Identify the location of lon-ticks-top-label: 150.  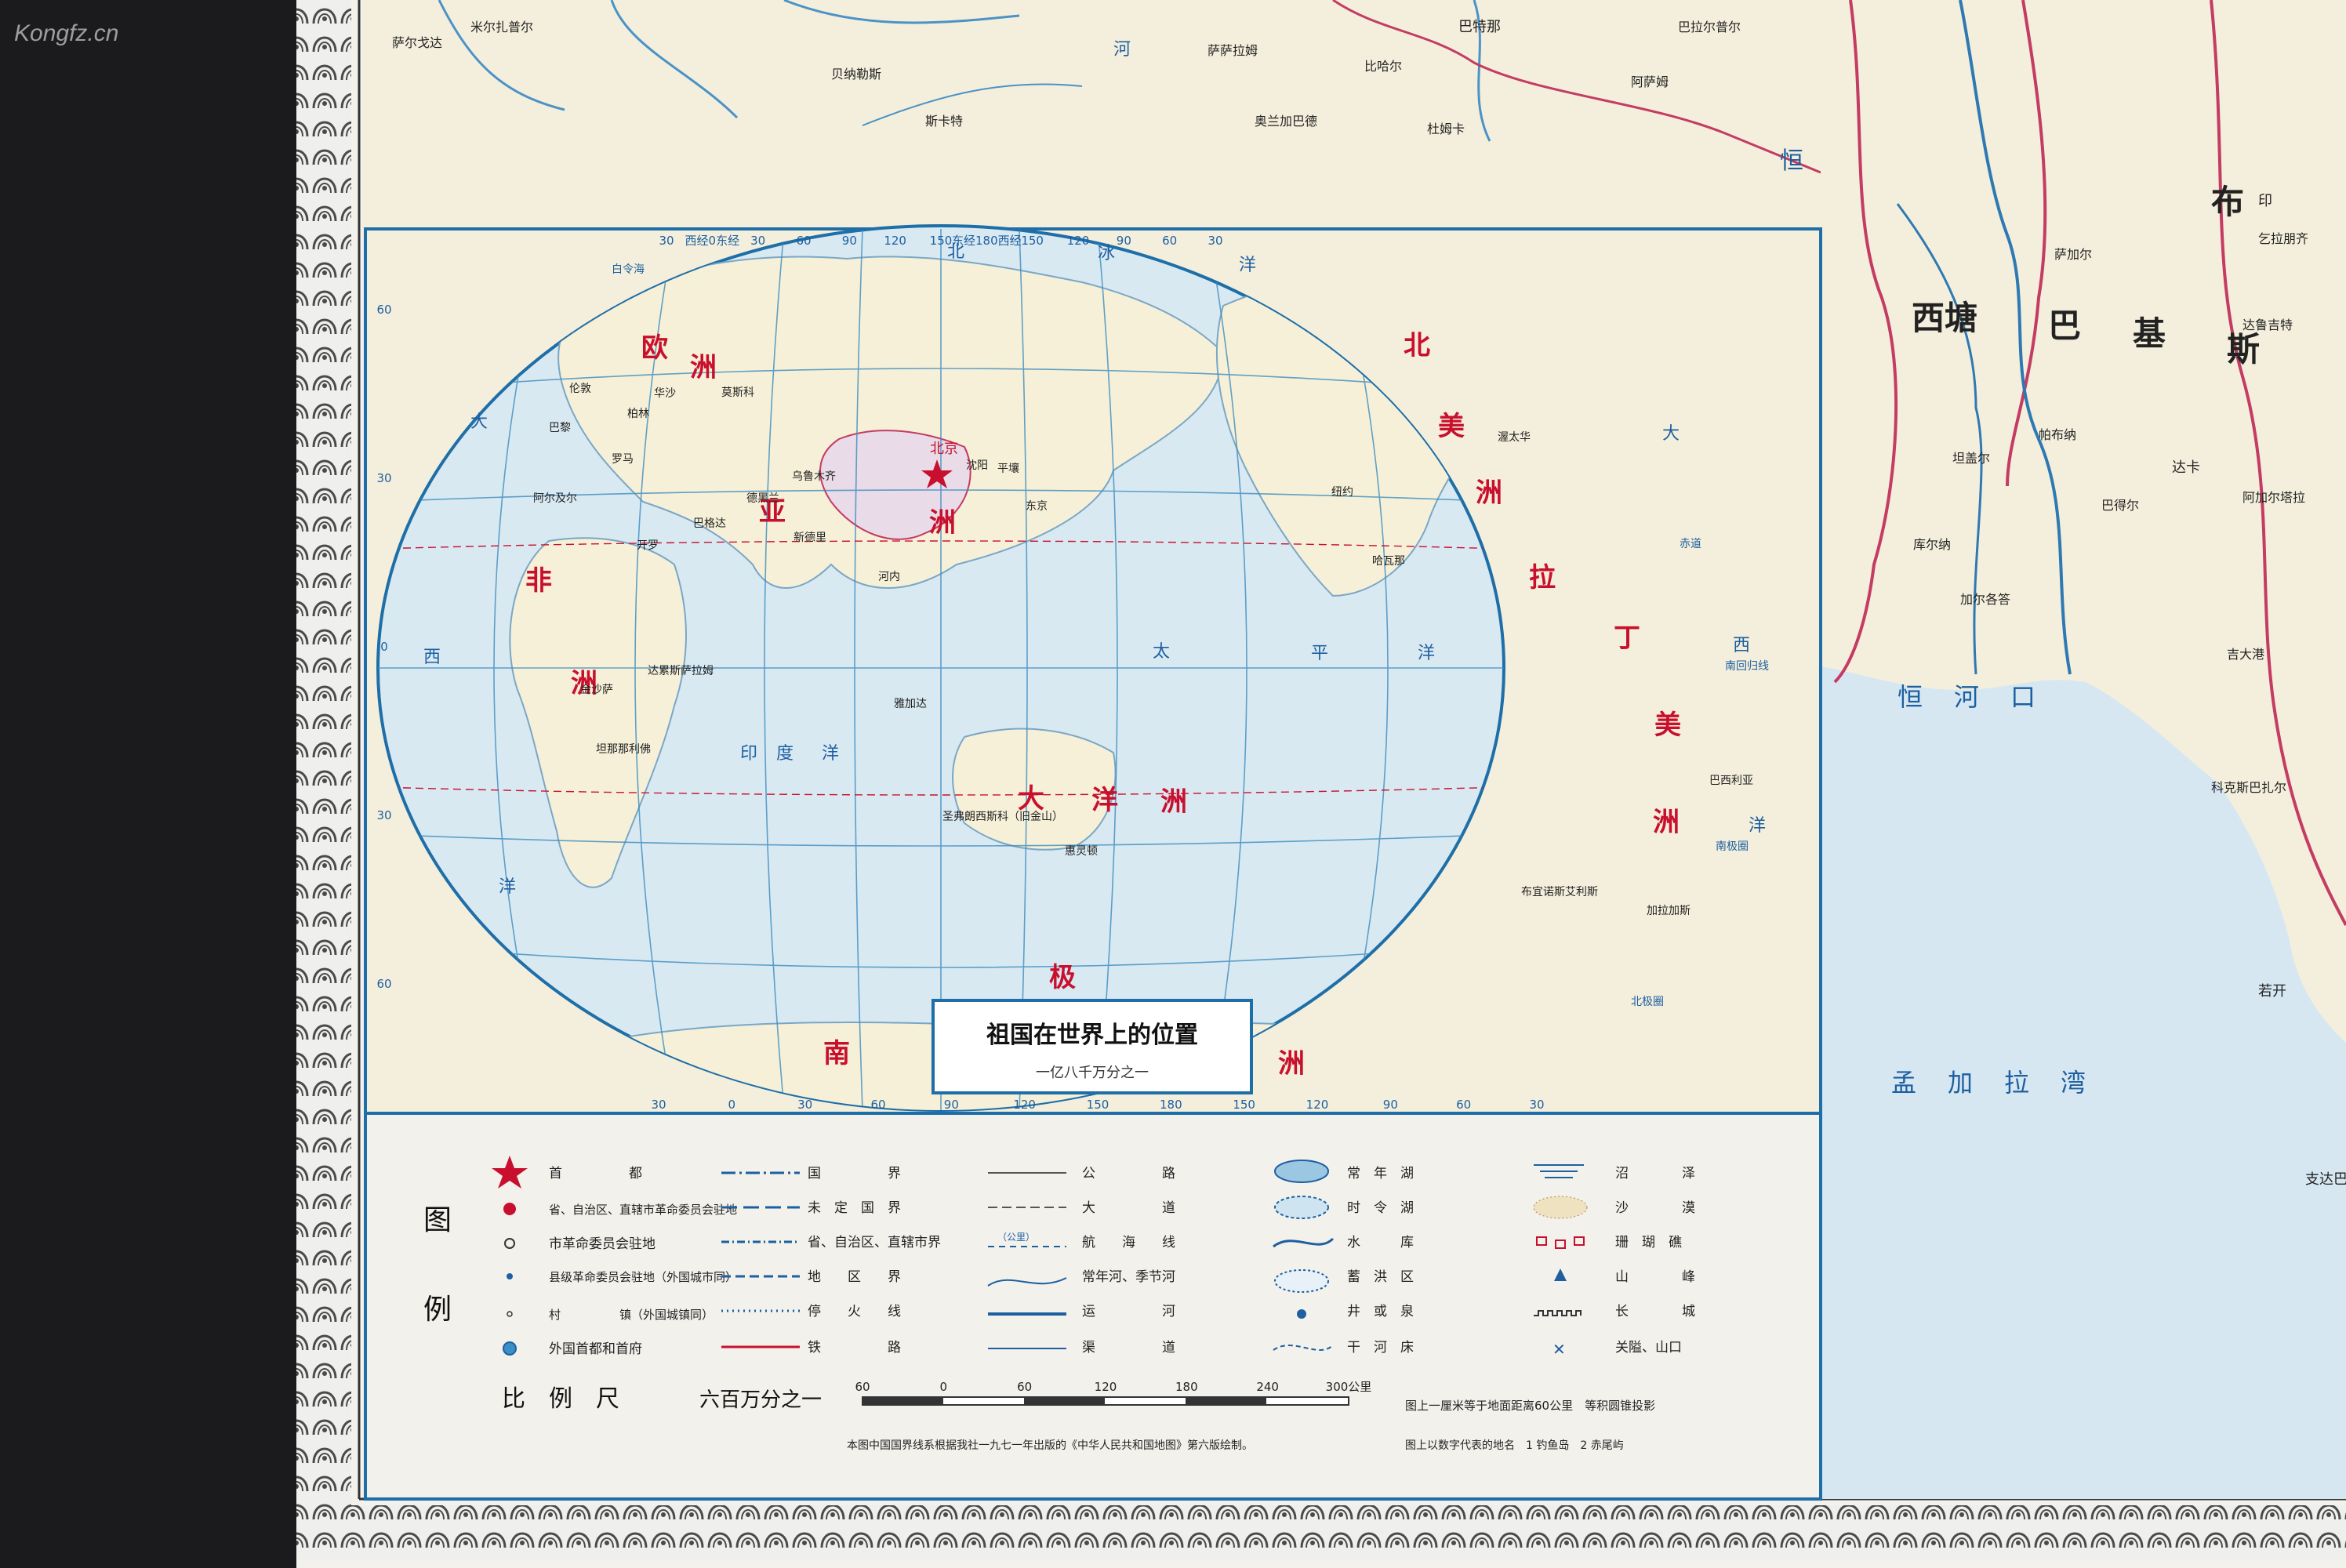
(1032, 241).